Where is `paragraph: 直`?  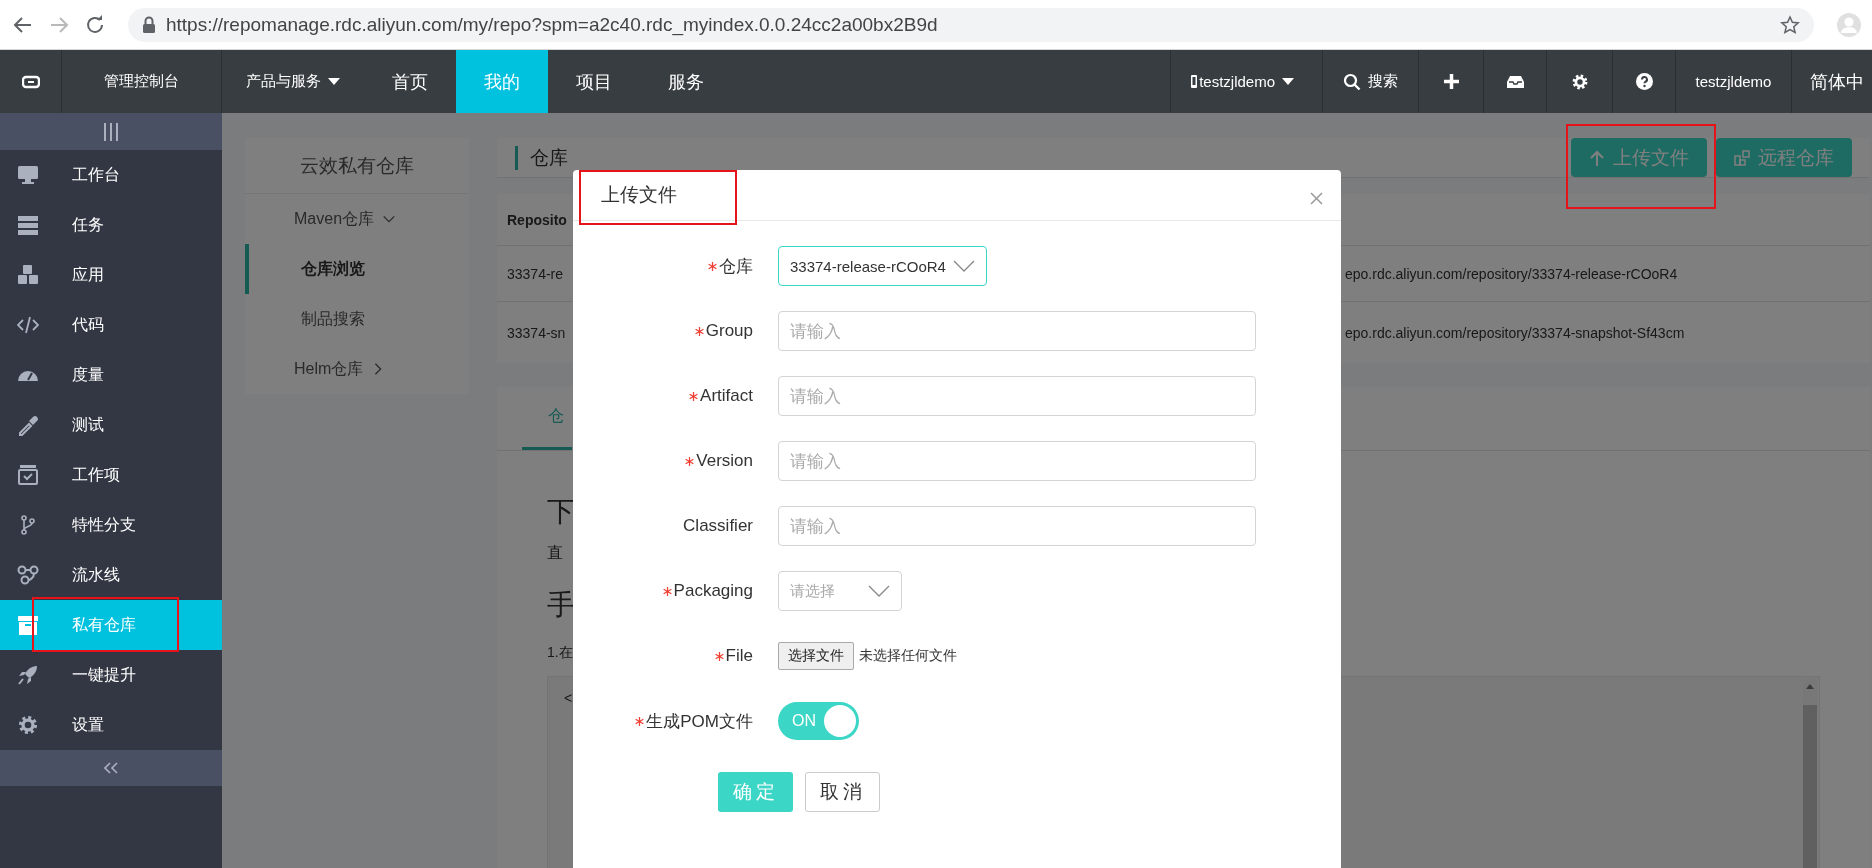 paragraph: 直 is located at coordinates (555, 553).